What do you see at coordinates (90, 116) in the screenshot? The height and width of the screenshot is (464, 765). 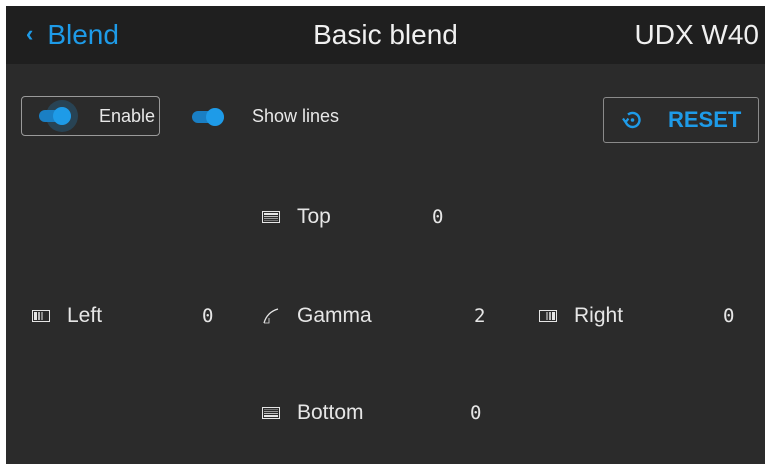 I see `enable-toggle: Enable` at bounding box center [90, 116].